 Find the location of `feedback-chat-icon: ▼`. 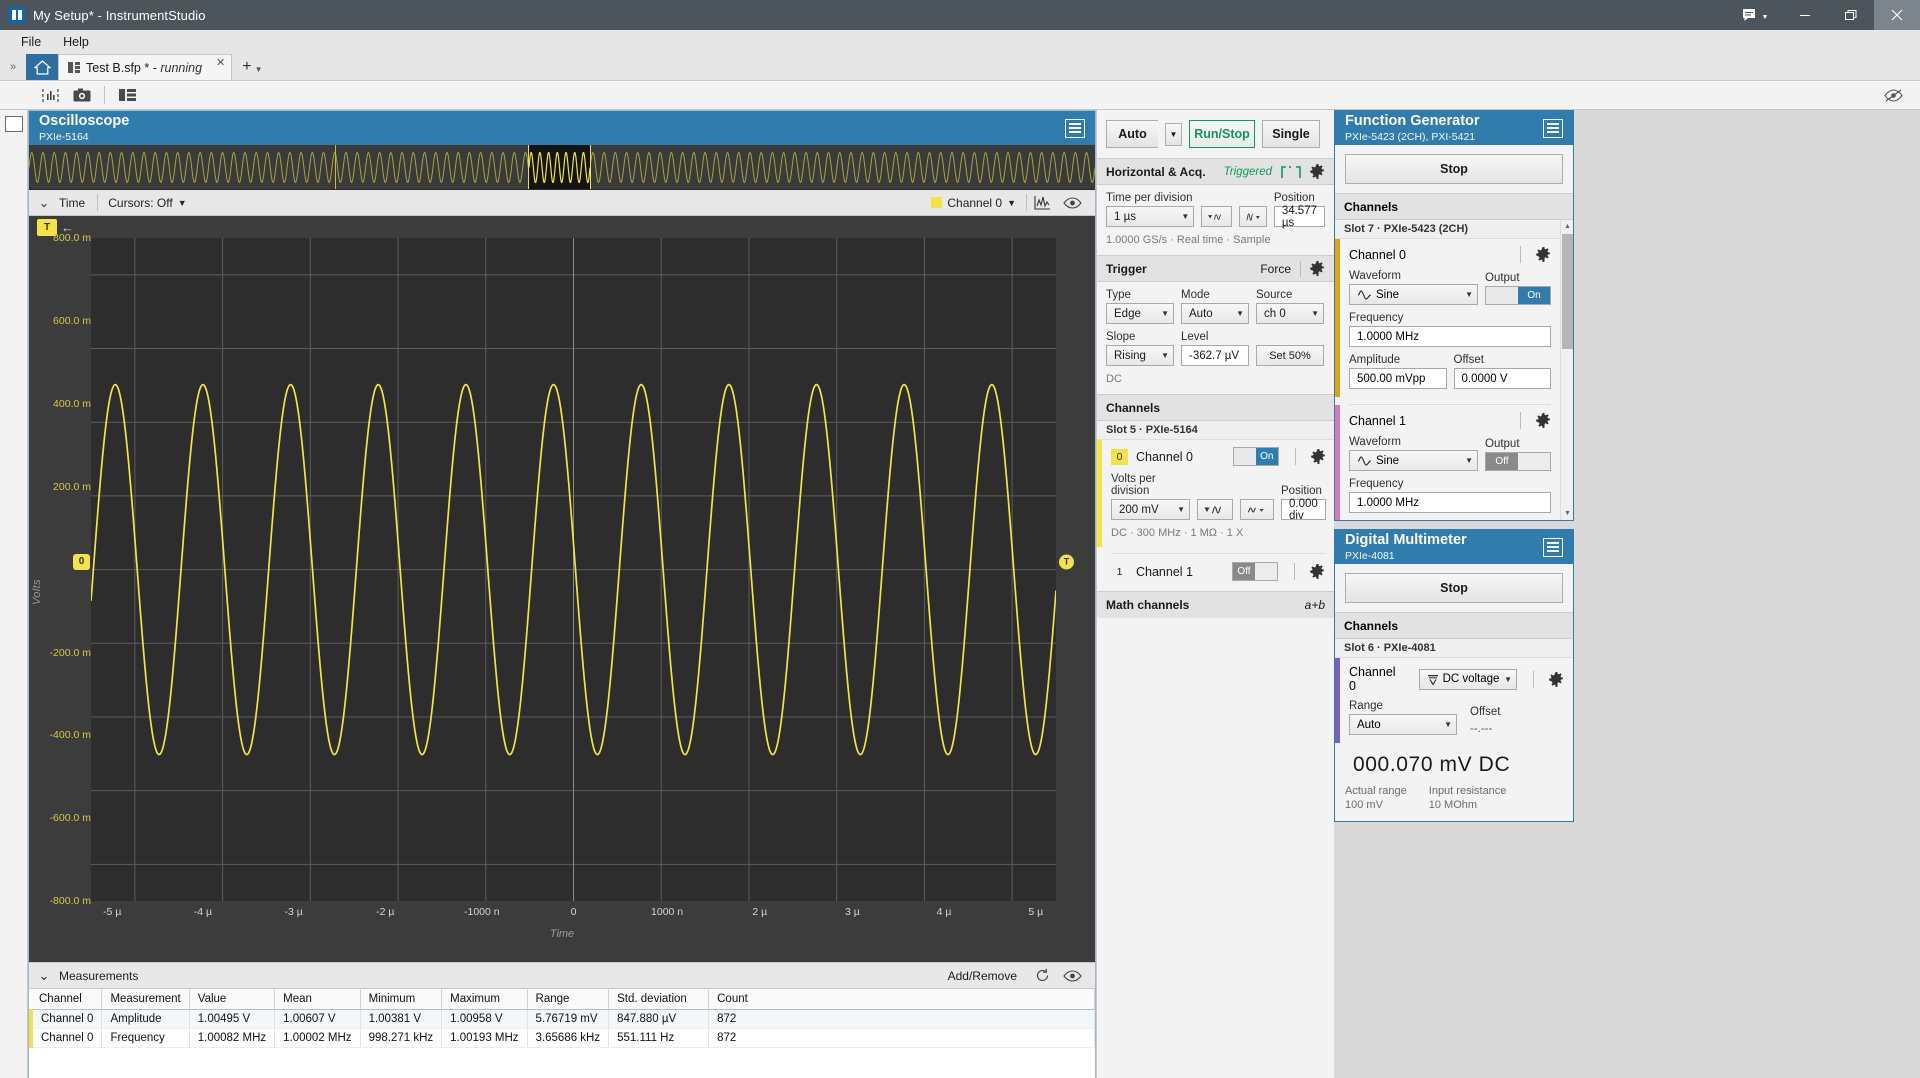

feedback-chat-icon: ▼ is located at coordinates (1755, 15).